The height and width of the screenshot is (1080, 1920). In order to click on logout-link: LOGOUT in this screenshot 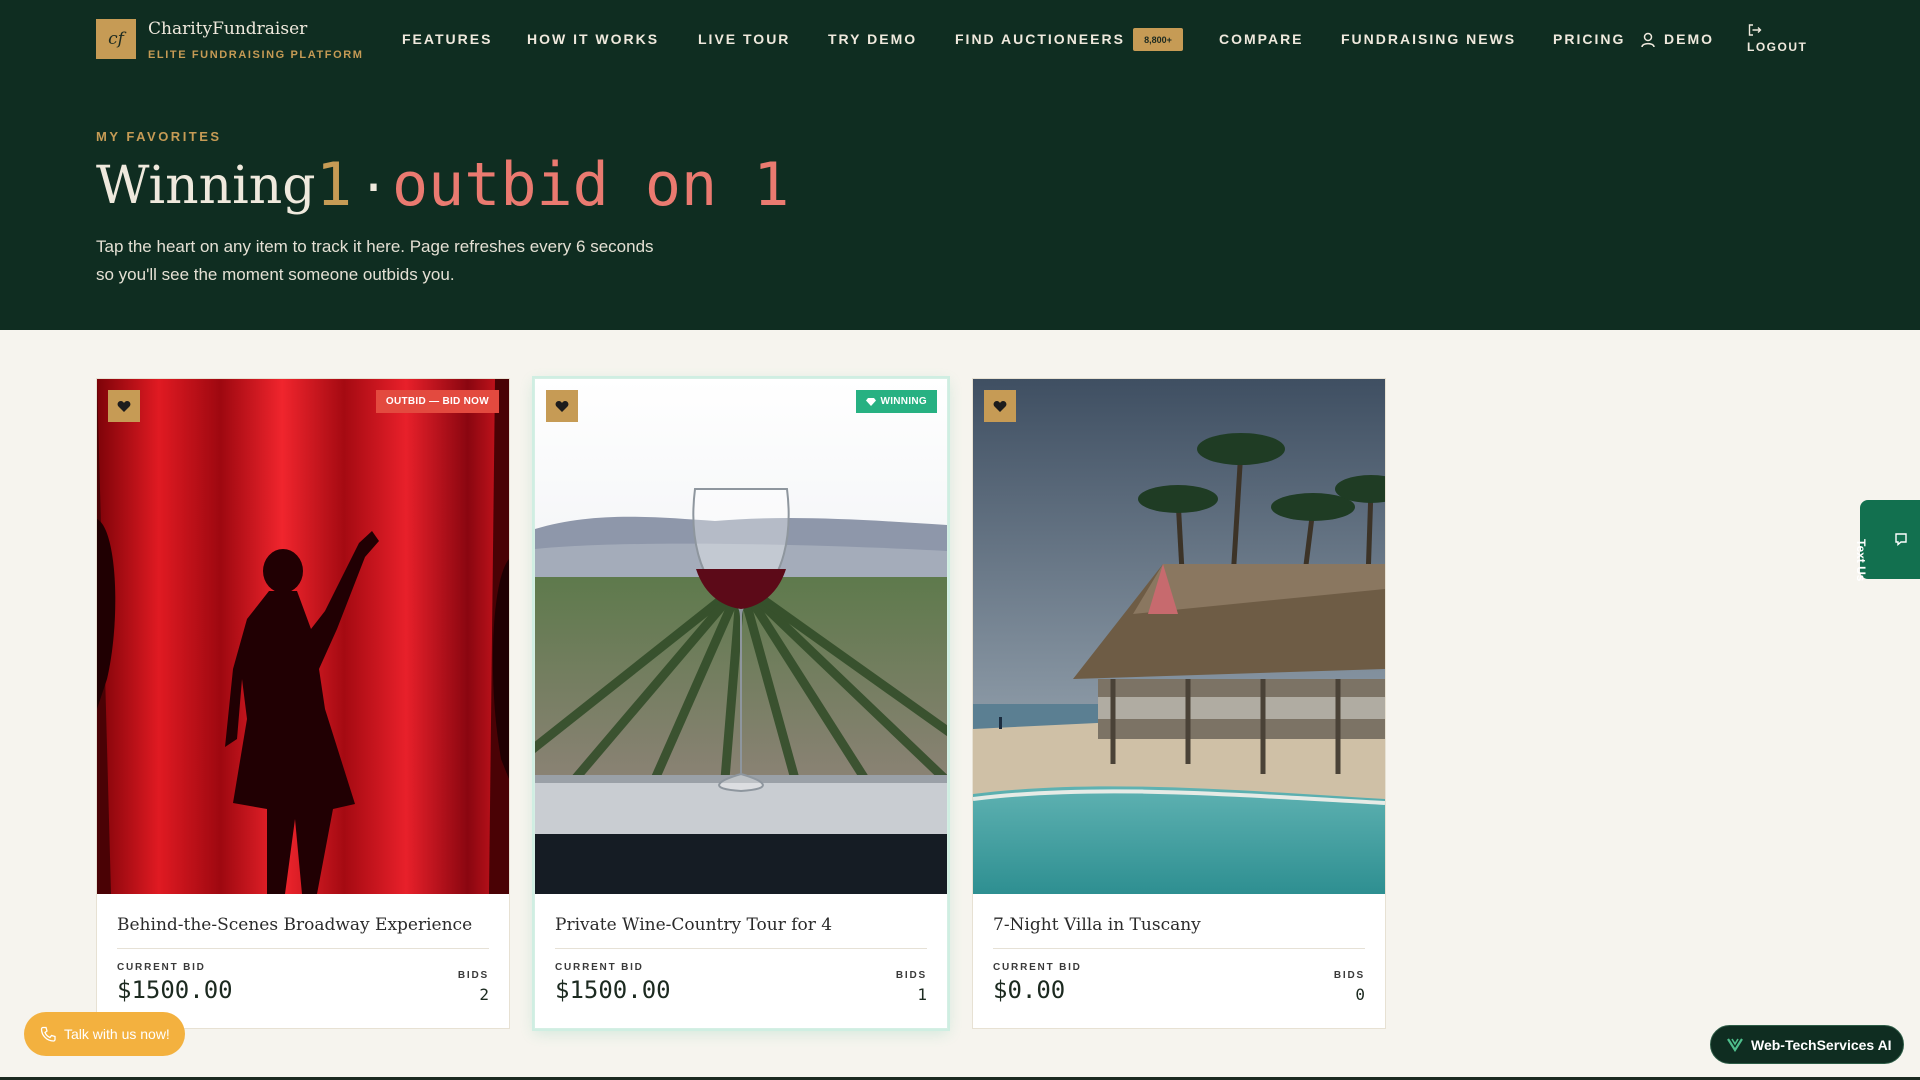, I will do `click(1777, 47)`.